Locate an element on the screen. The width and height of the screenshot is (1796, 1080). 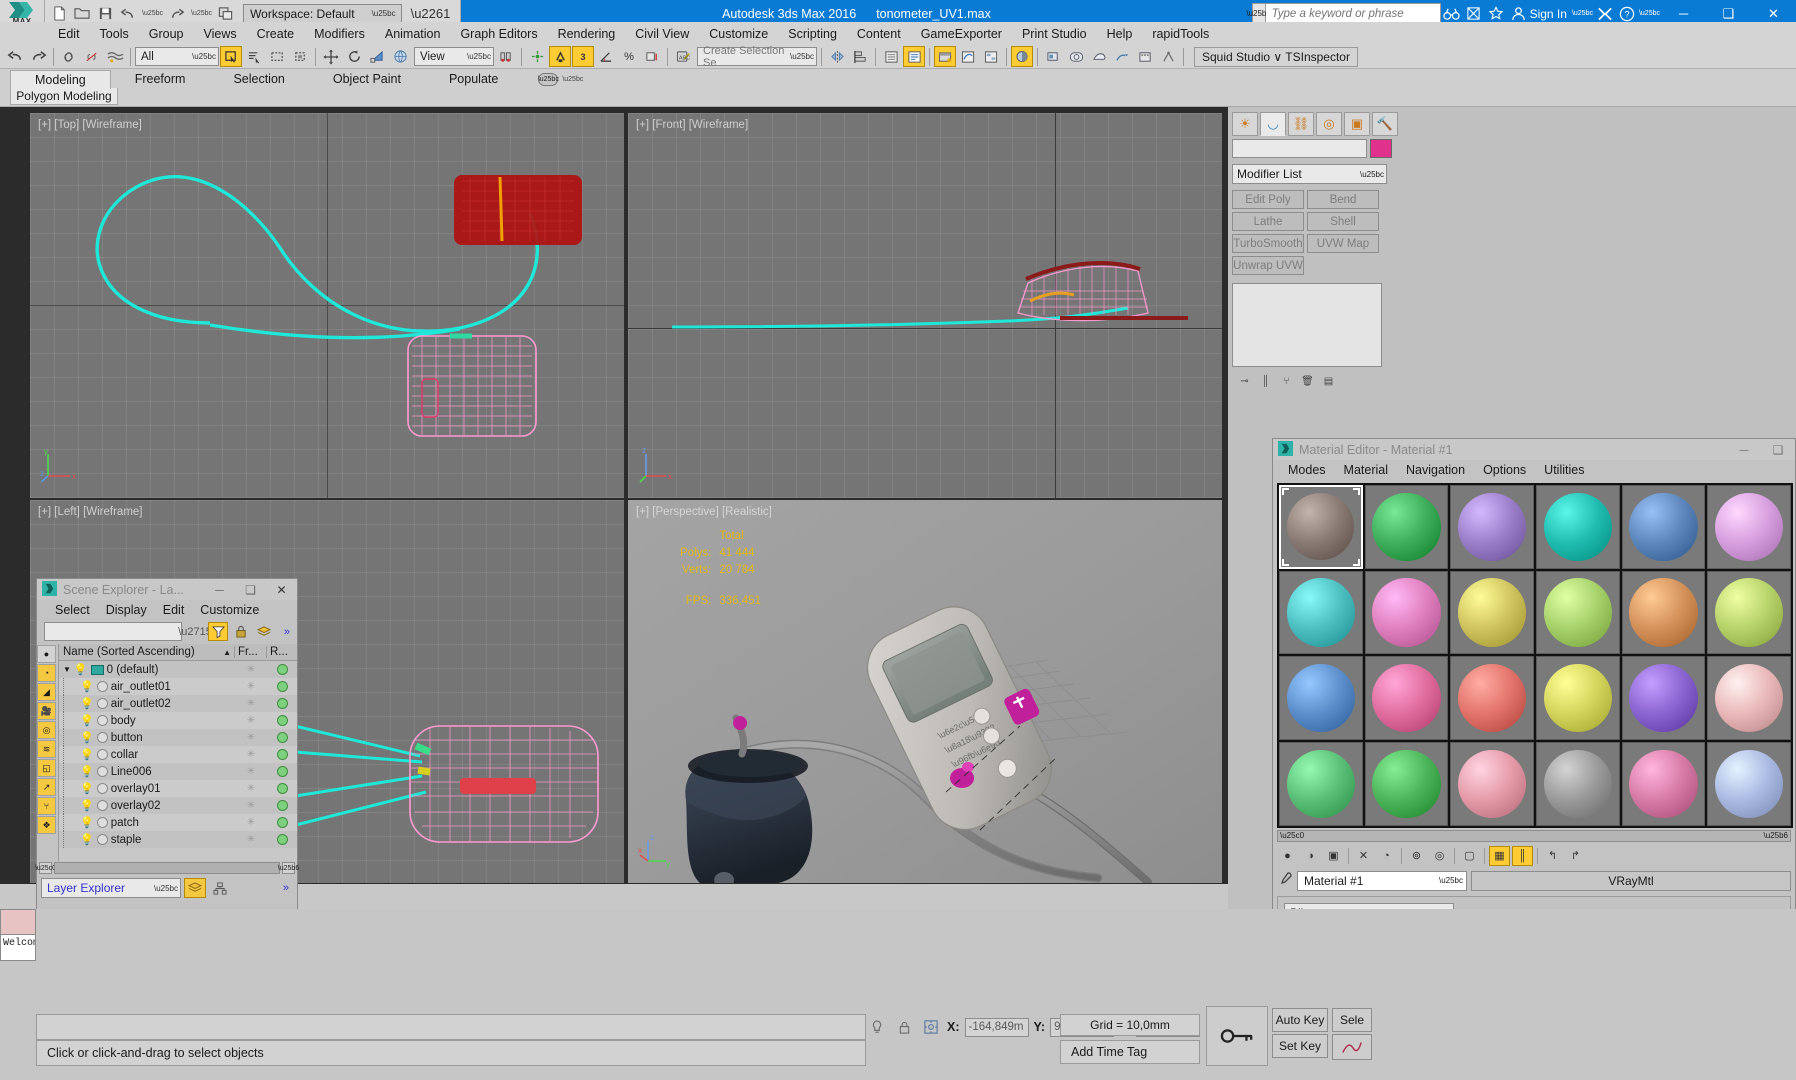
scene-explorer-search-input is located at coordinates (113, 631).